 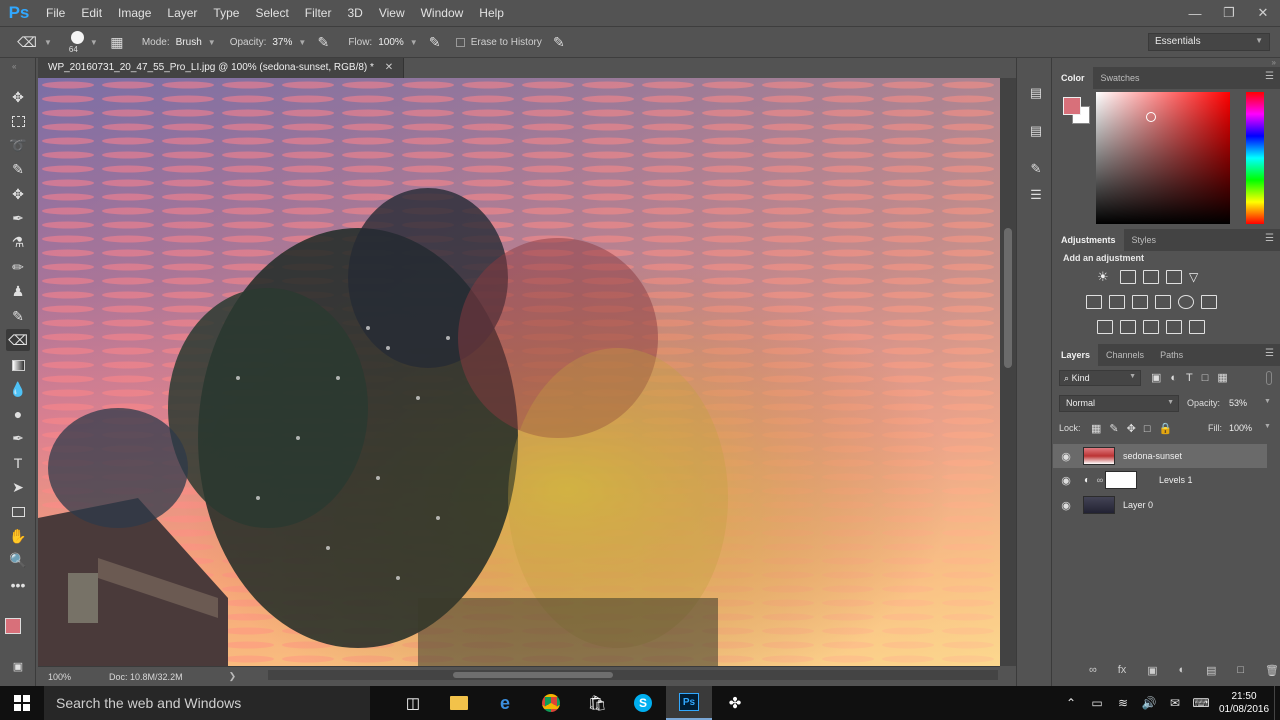 I want to click on curves-icon, so click(x=1151, y=277).